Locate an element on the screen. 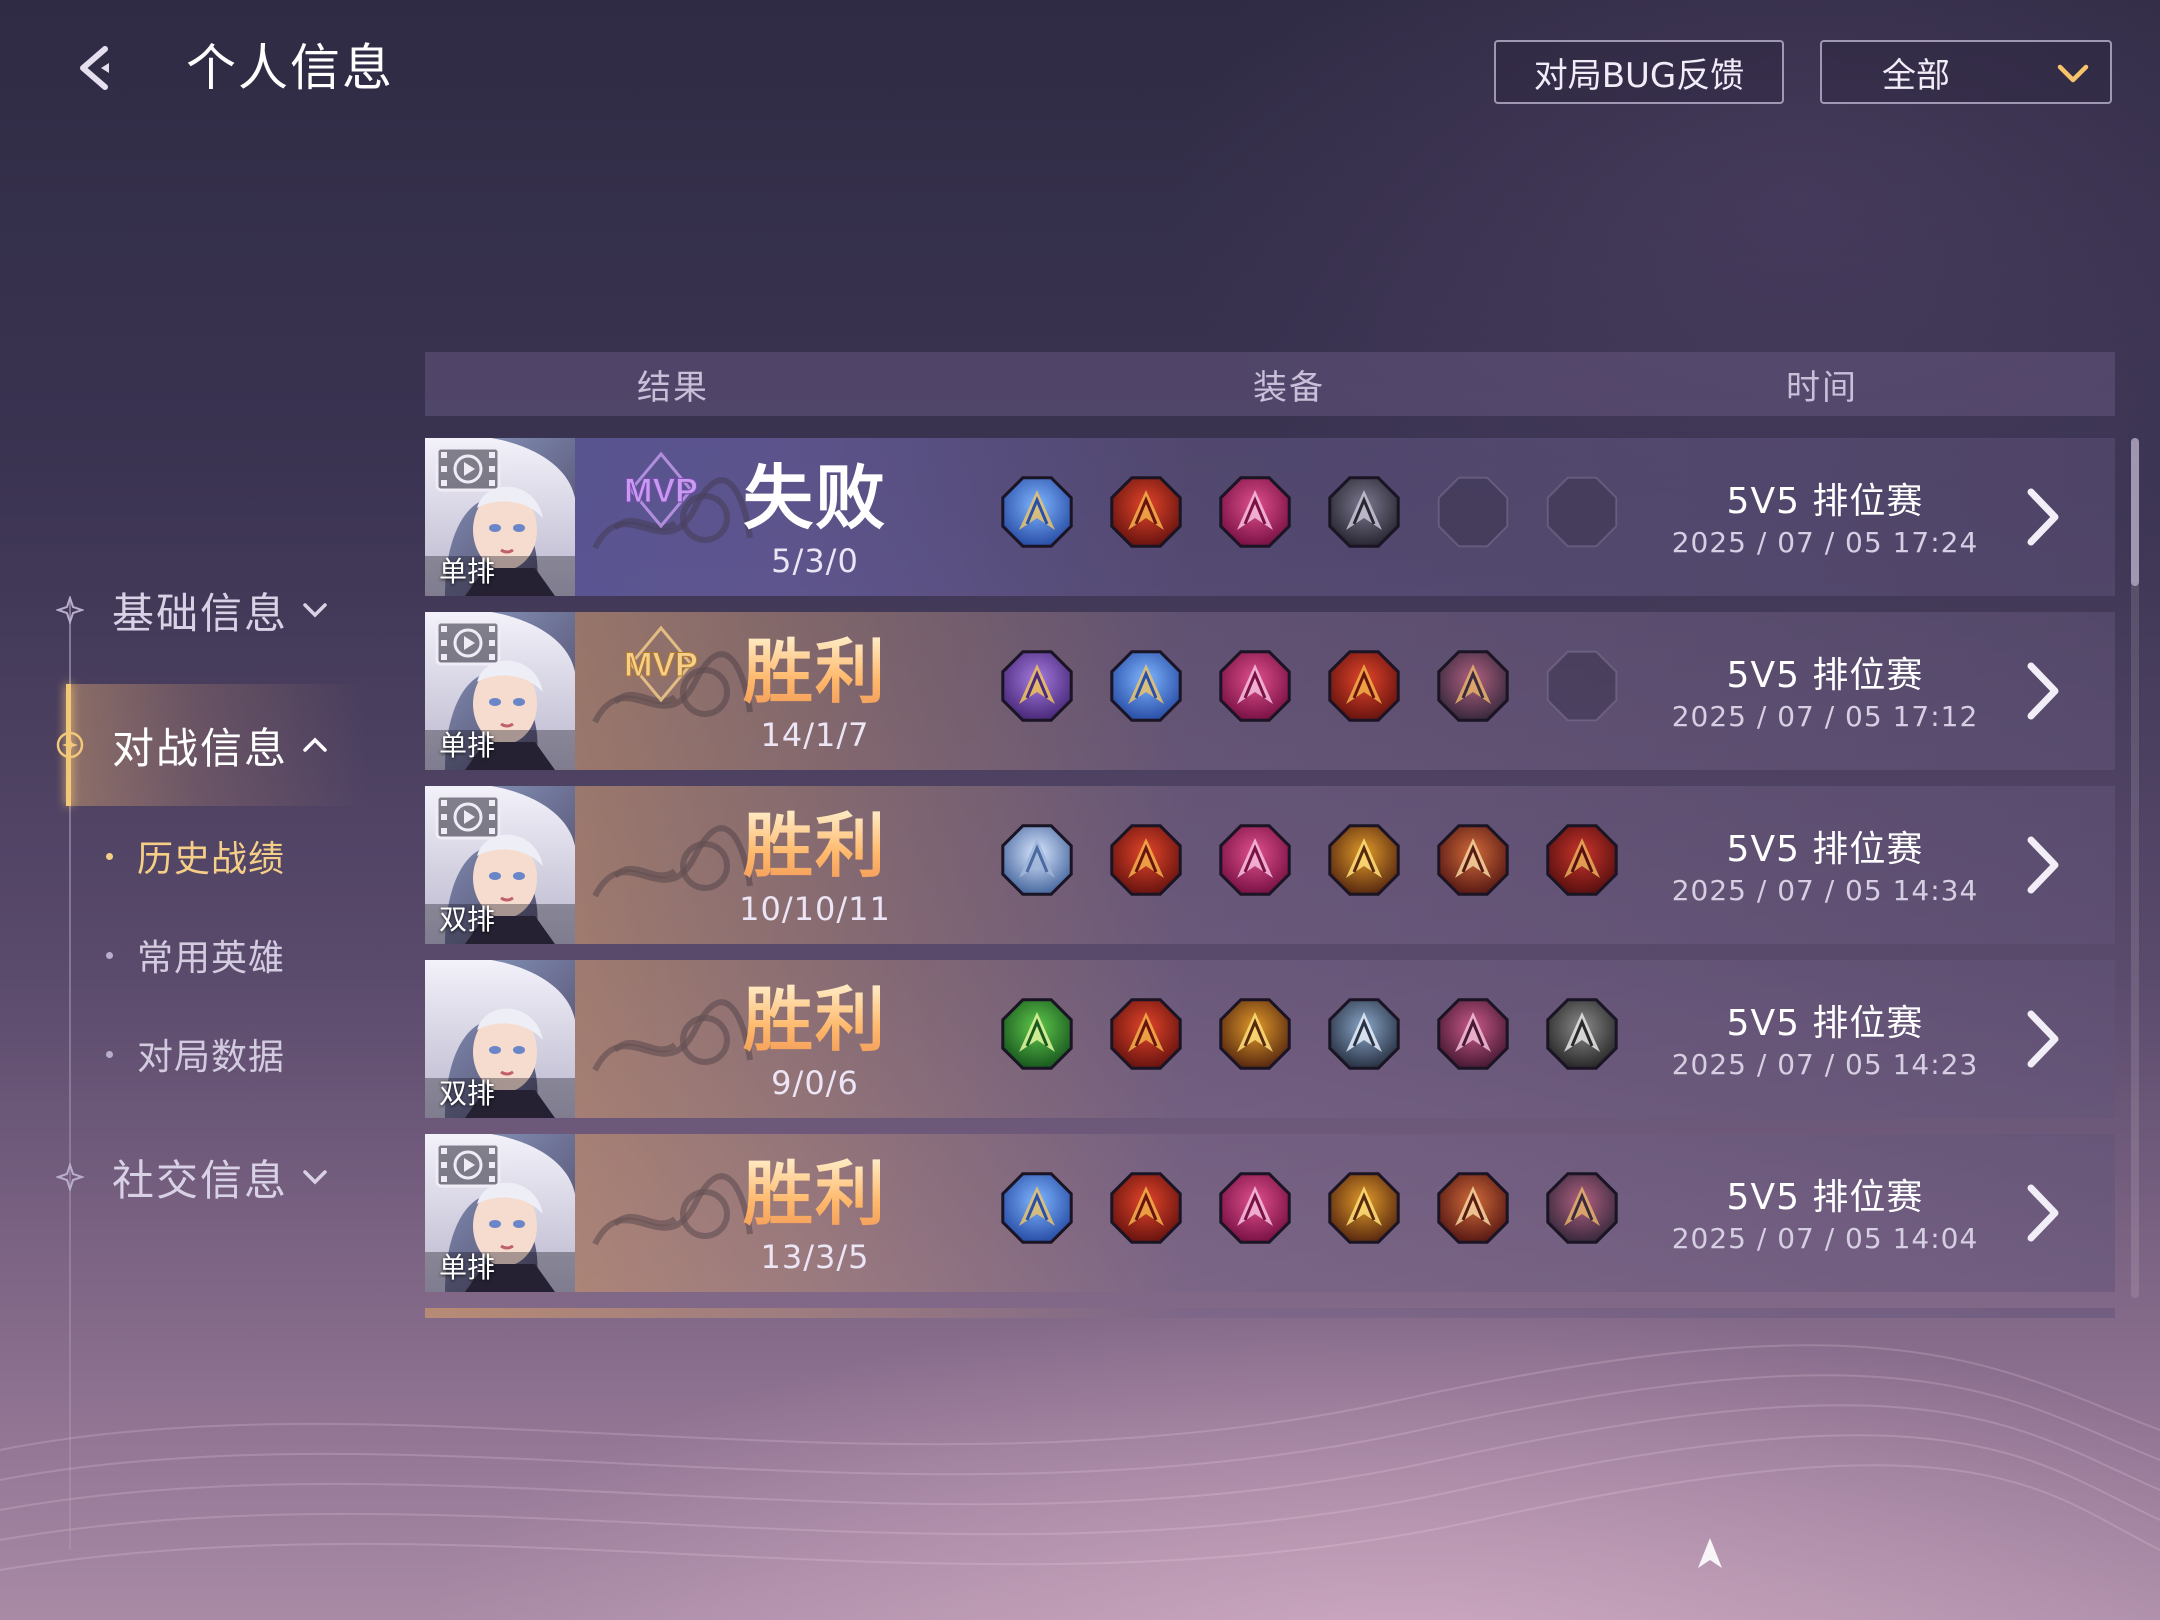  svg-text: MVP is located at coordinates (661, 491).